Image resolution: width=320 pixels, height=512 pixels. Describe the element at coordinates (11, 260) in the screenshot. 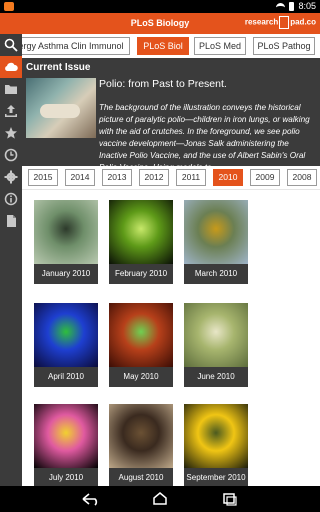

I see `sidebar` at that location.